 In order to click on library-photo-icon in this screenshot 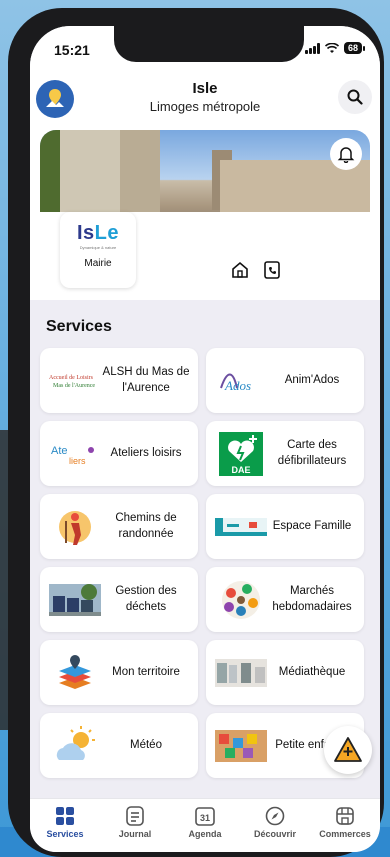, I will do `click(241, 673)`.